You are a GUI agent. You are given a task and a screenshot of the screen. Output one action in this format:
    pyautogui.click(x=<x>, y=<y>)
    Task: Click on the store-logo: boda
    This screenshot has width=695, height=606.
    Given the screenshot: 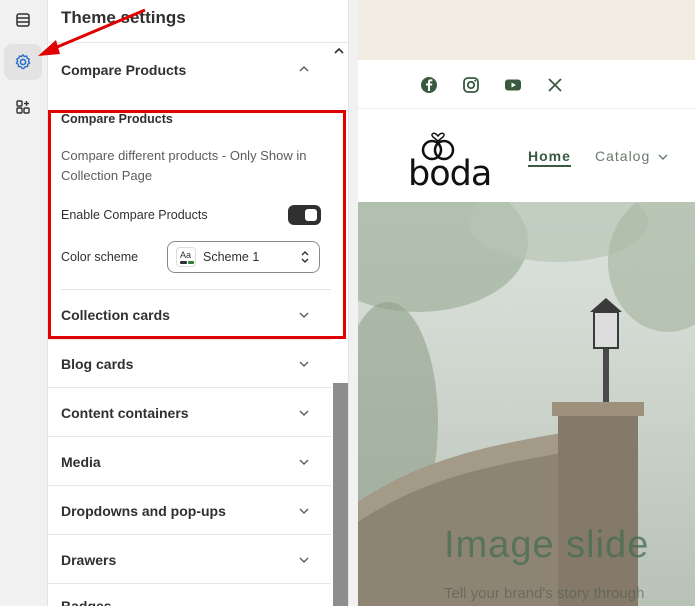 What is the action you would take?
    pyautogui.click(x=450, y=174)
    